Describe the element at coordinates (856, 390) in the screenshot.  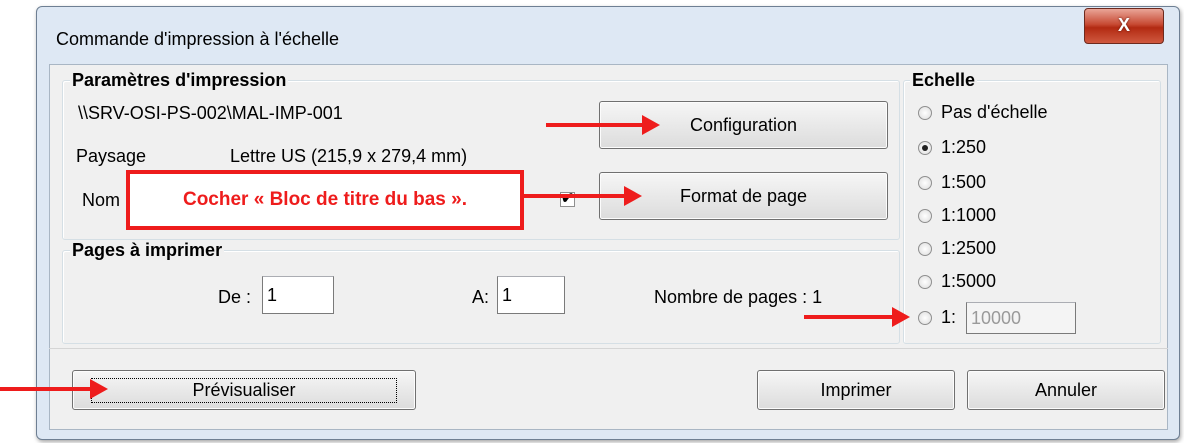
I see `print-button: Imprimer` at that location.